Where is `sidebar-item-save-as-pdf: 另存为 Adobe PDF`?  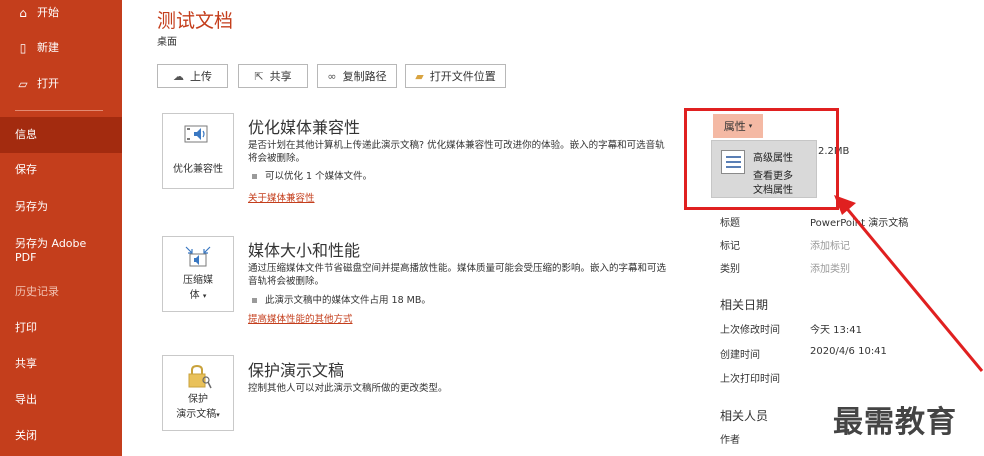
sidebar-item-save-as-pdf: 另存为 Adobe PDF is located at coordinates (54, 251).